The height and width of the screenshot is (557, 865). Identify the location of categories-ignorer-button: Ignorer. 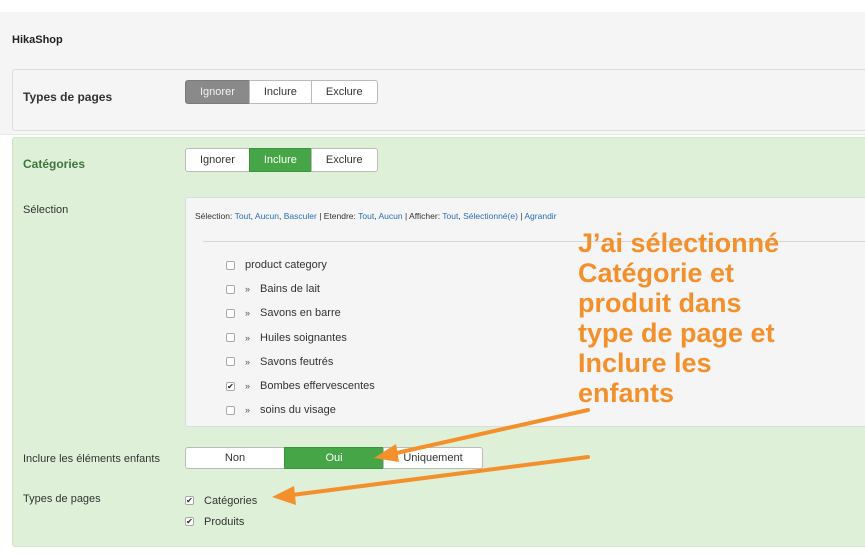
(217, 160).